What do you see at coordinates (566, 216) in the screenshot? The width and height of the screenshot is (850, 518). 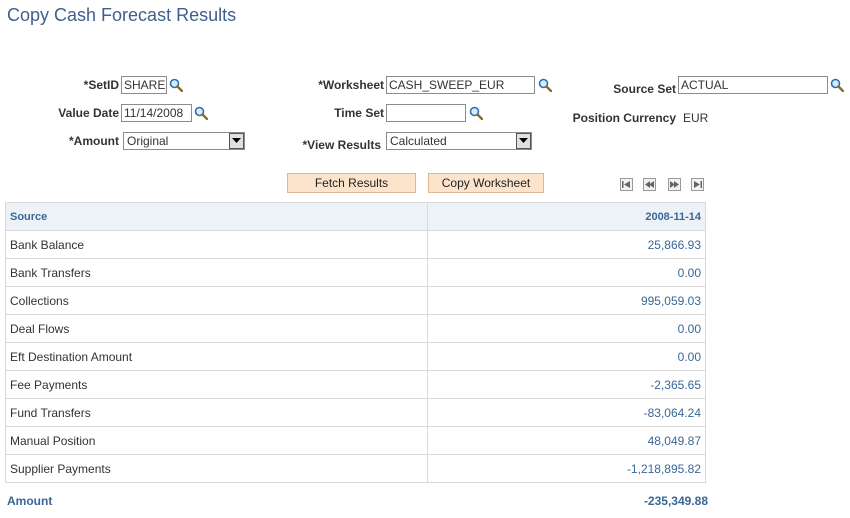 I see `date-column-header: 2008-11-14` at bounding box center [566, 216].